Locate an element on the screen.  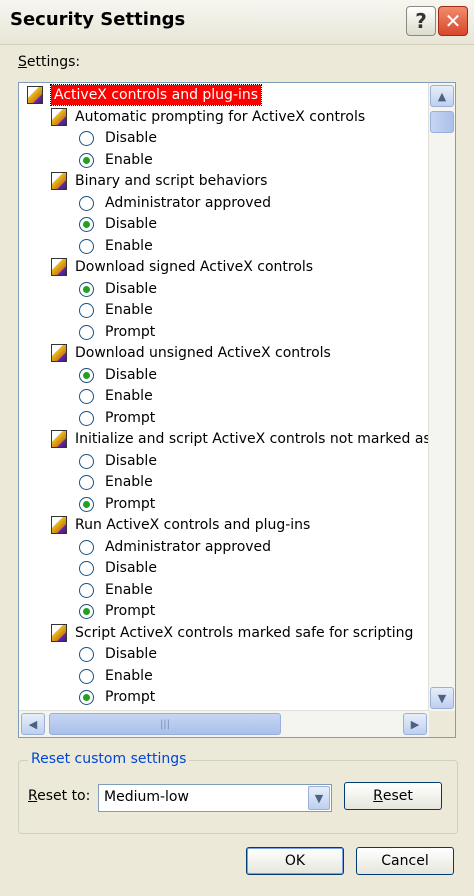
horizontal-scrollbar: ◀ ||| ▶ is located at coordinates (224, 723).